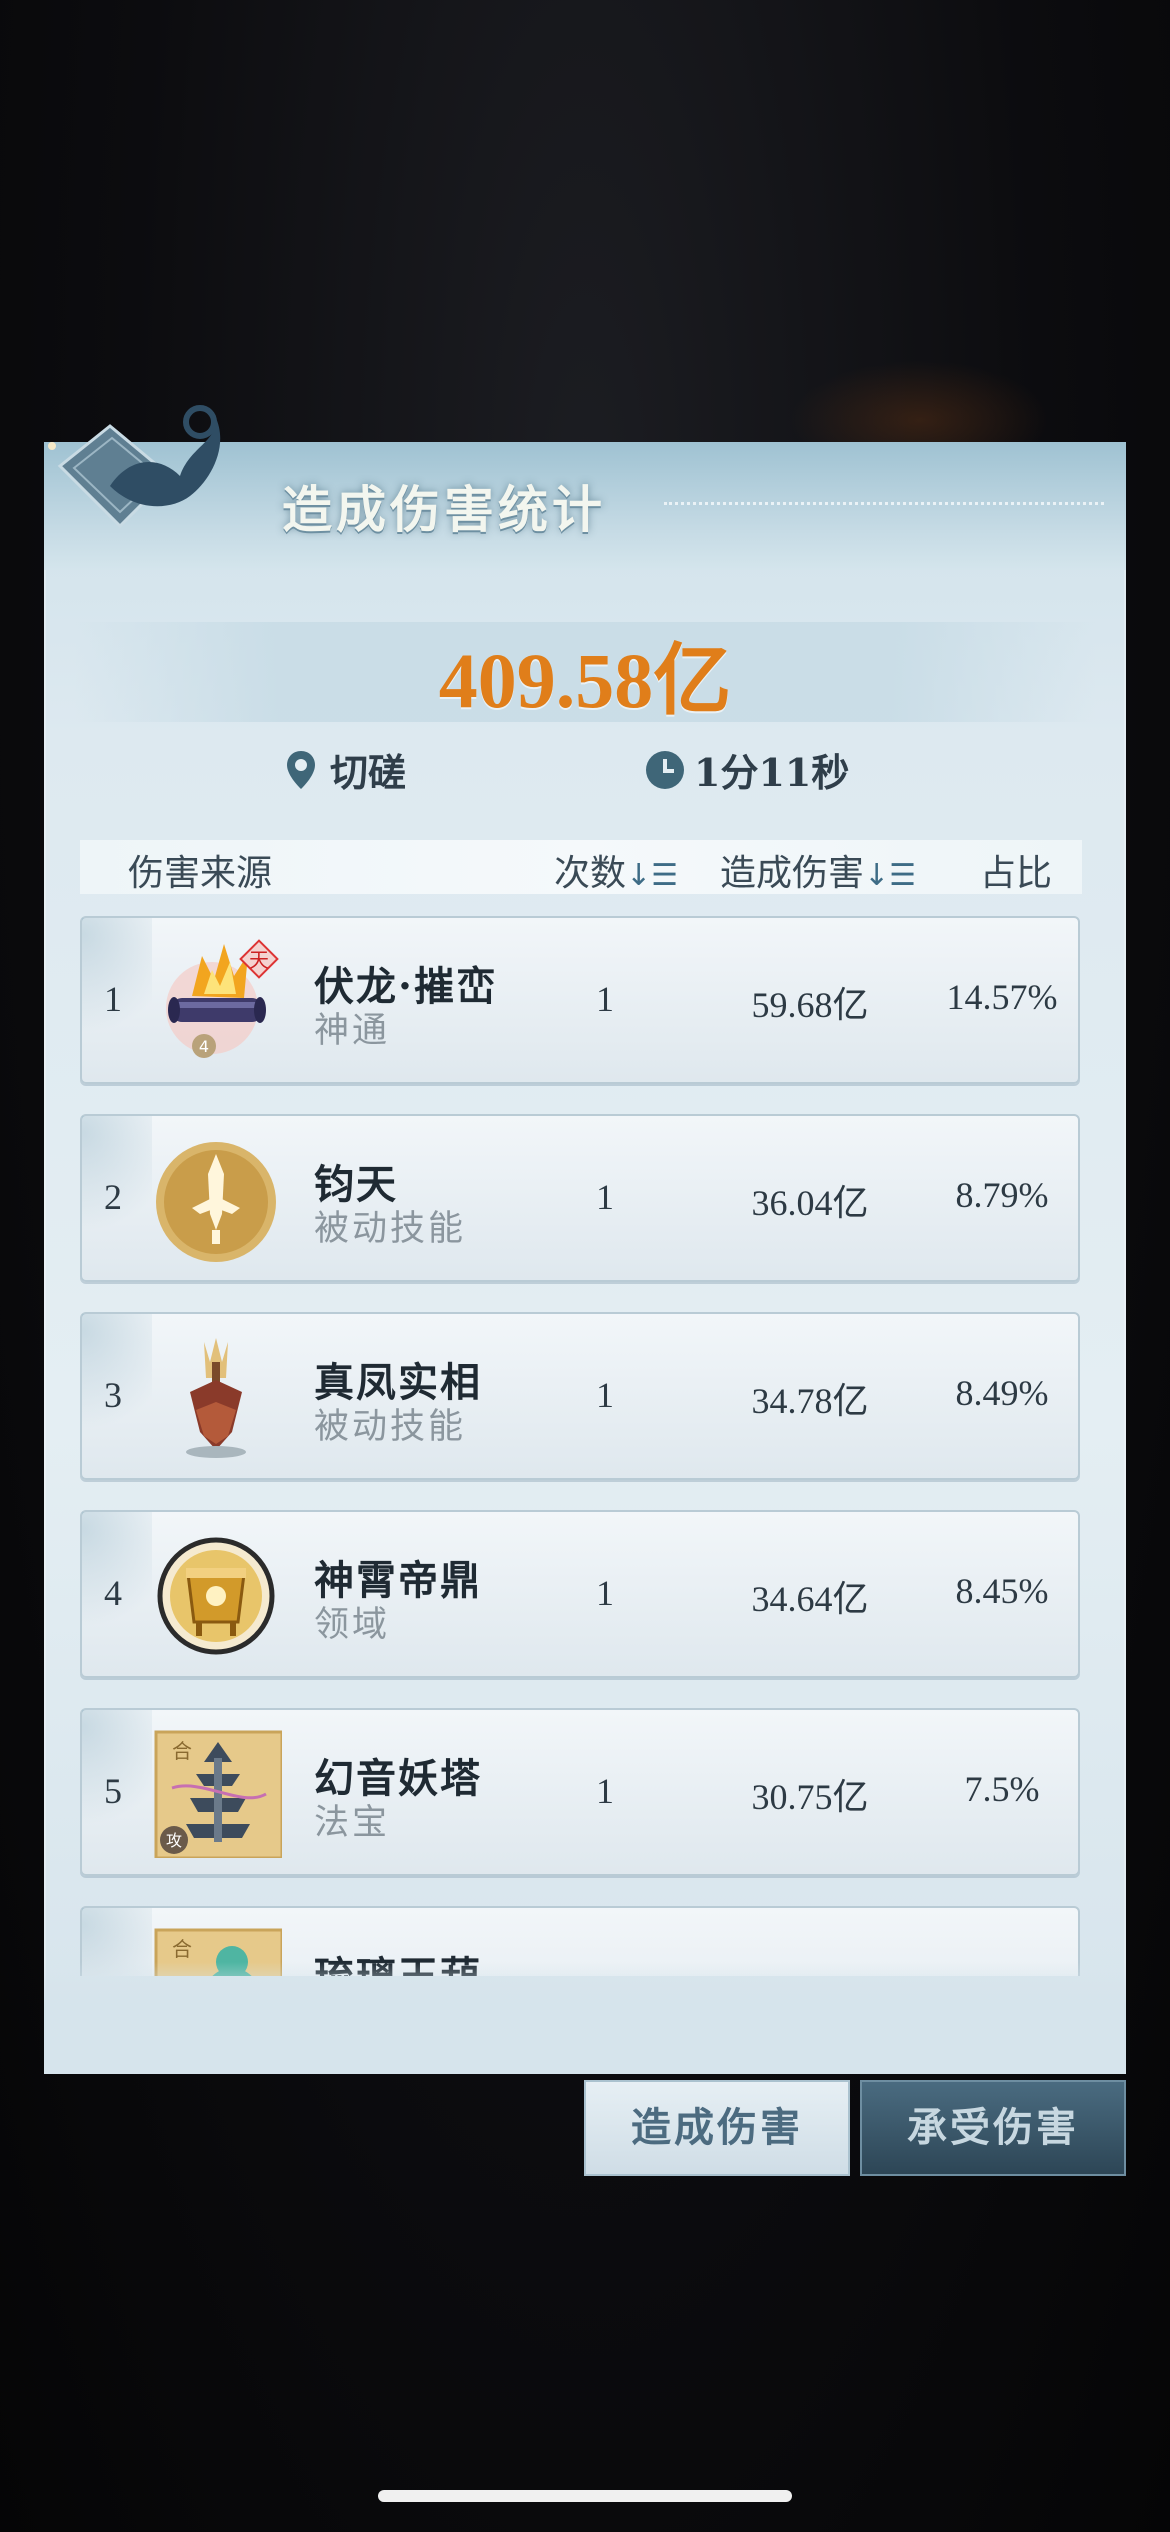 The image size is (1170, 2532). Describe the element at coordinates (585, 680) in the screenshot. I see `total-damage-value: 409.58亿` at that location.